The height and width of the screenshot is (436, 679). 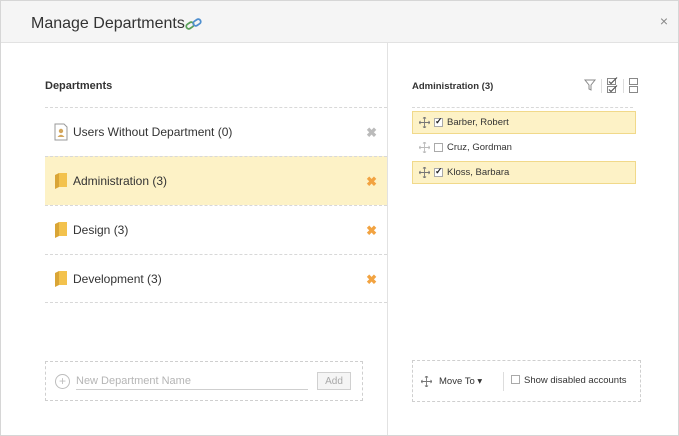 I want to click on department-label: Administration (3), so click(x=120, y=181).